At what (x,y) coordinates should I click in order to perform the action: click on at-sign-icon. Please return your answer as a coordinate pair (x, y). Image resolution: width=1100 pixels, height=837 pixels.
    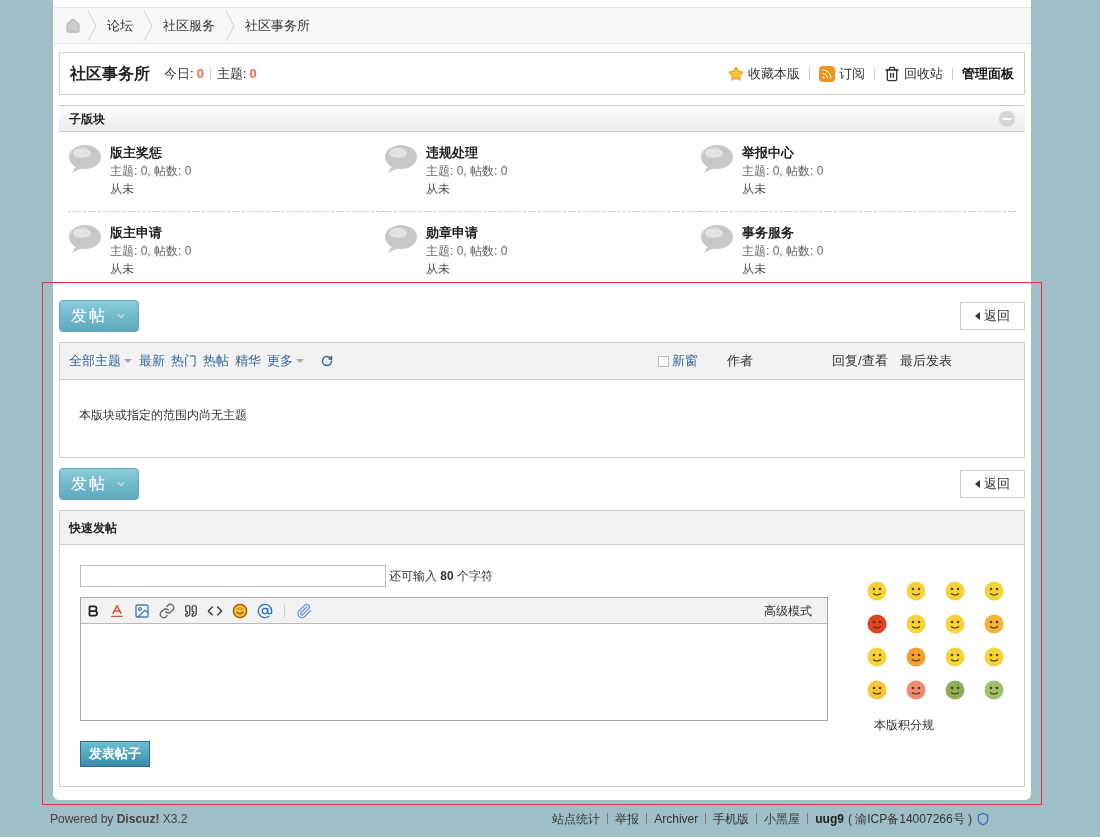
    Looking at the image, I should click on (265, 610).